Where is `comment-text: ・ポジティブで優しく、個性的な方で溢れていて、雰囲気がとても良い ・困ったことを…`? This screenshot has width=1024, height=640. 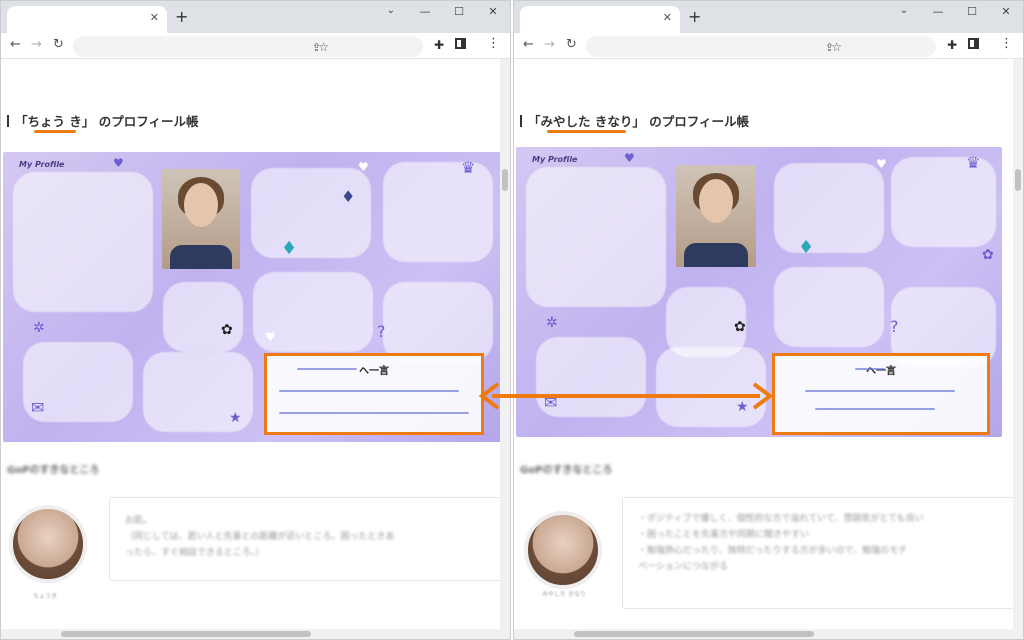 comment-text: ・ポジティブで優しく、個性的な方で溢れていて、雰囲気がとても良い ・困ったことを… is located at coordinates (781, 543).